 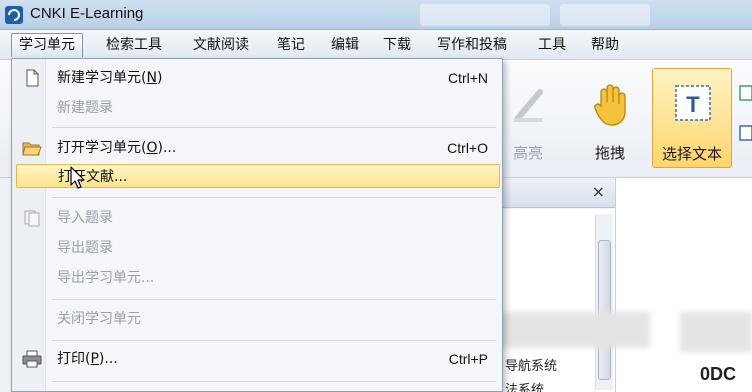 I want to click on svg-text: T, so click(x=693, y=104).